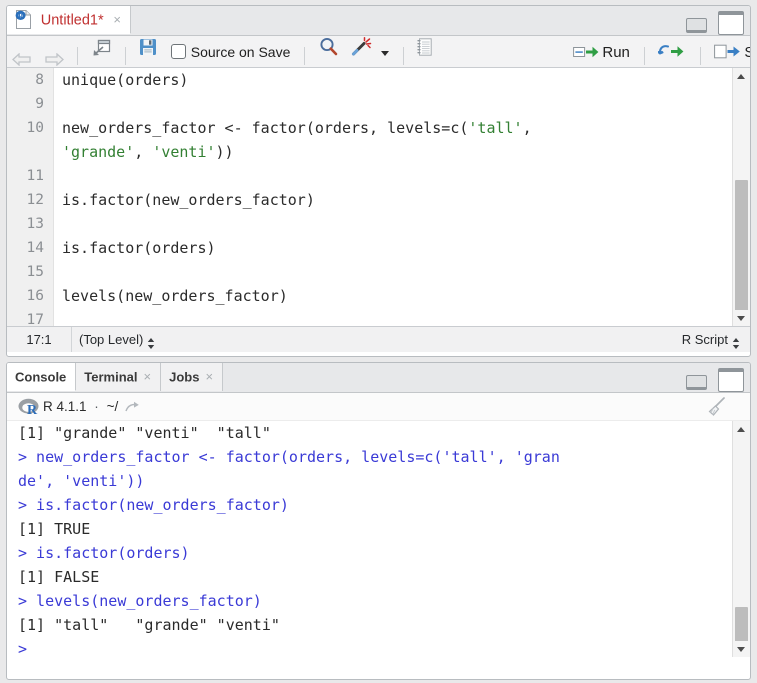 The width and height of the screenshot is (757, 683). Describe the element at coordinates (715, 407) in the screenshot. I see `broom-icon` at that location.